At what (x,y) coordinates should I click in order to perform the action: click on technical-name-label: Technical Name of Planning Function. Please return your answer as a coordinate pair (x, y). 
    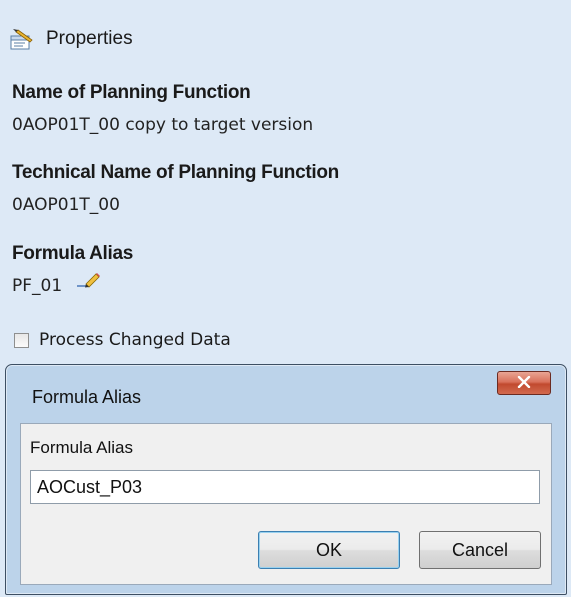
    Looking at the image, I should click on (175, 172).